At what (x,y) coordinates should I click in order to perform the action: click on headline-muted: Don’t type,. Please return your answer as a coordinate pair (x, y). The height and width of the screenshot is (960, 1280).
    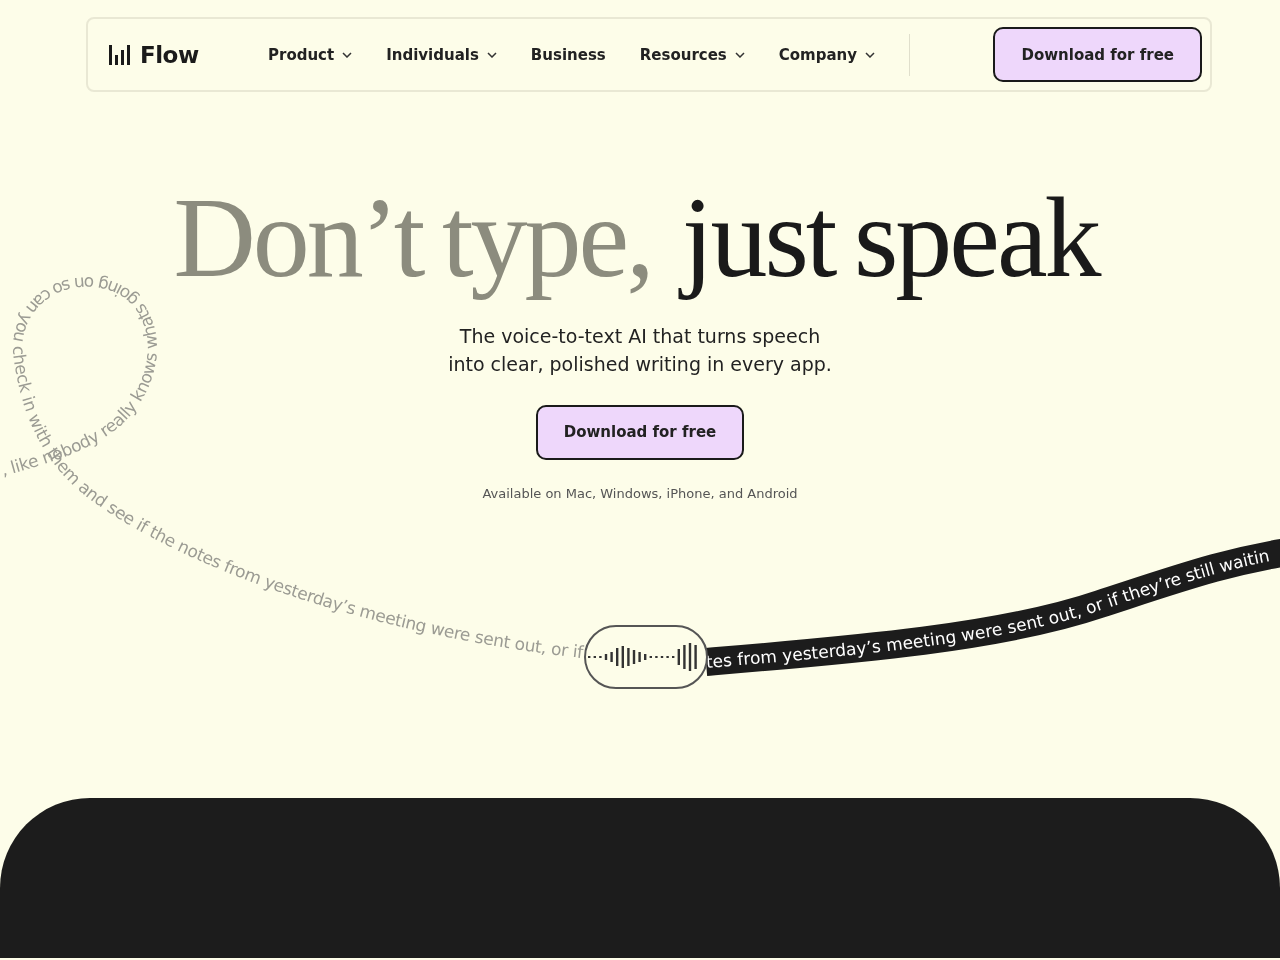
    Looking at the image, I should click on (413, 238).